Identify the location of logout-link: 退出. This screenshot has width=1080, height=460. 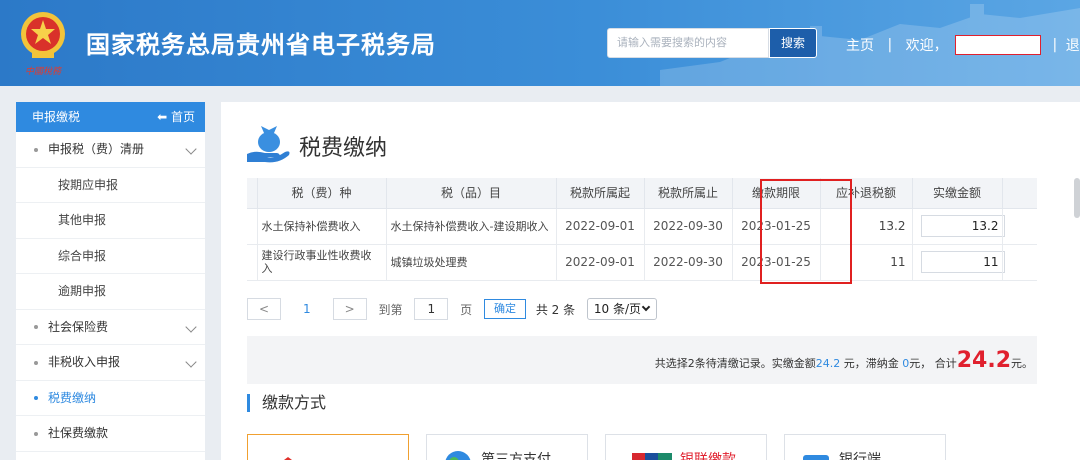
(1073, 45).